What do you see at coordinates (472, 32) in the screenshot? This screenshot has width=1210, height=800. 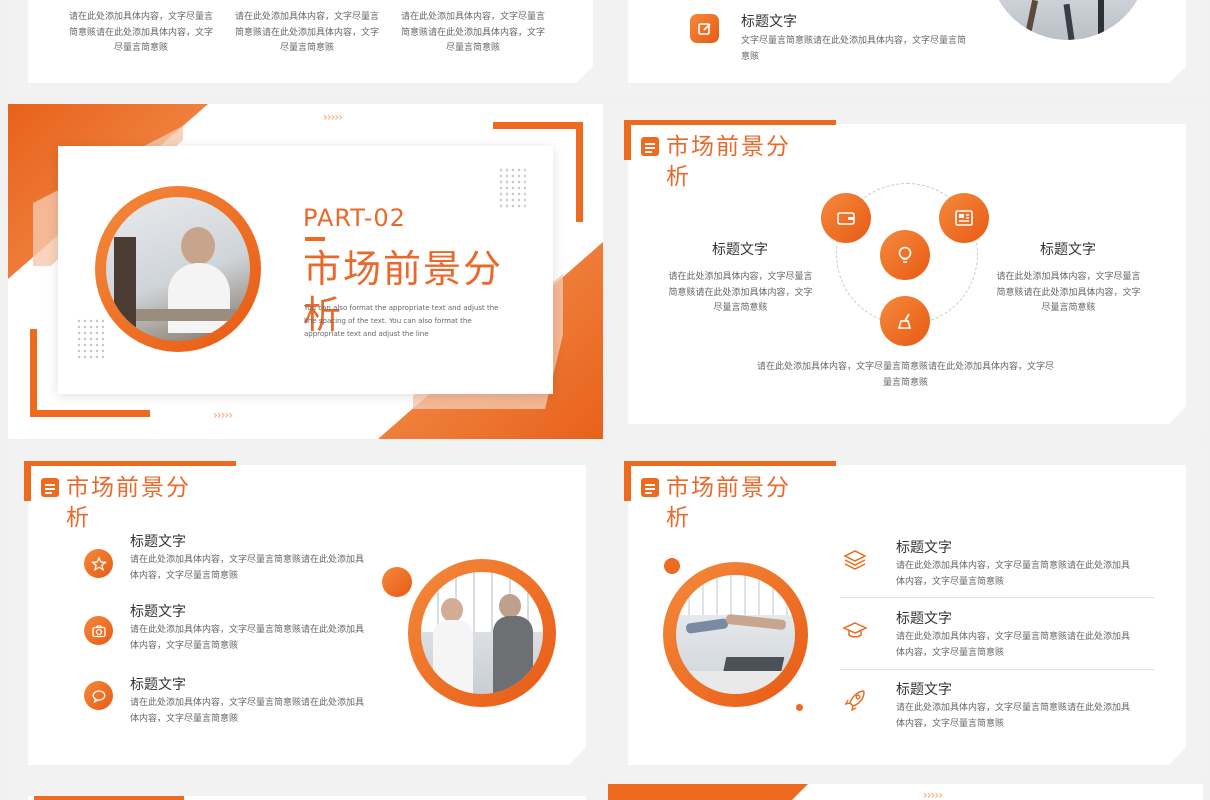 I see `slide-1-text-3: 请在此处添加具体内容，文字尽量言简意赅请在此处添加具体内容，文字尽量言简意赅` at bounding box center [472, 32].